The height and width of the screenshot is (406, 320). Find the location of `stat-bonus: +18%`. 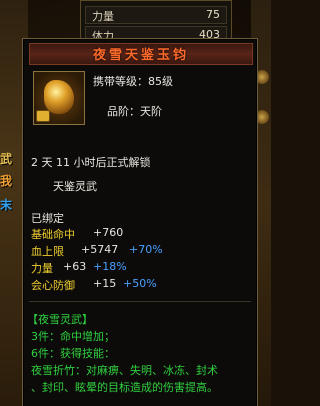

stat-bonus: +18% is located at coordinates (110, 266).